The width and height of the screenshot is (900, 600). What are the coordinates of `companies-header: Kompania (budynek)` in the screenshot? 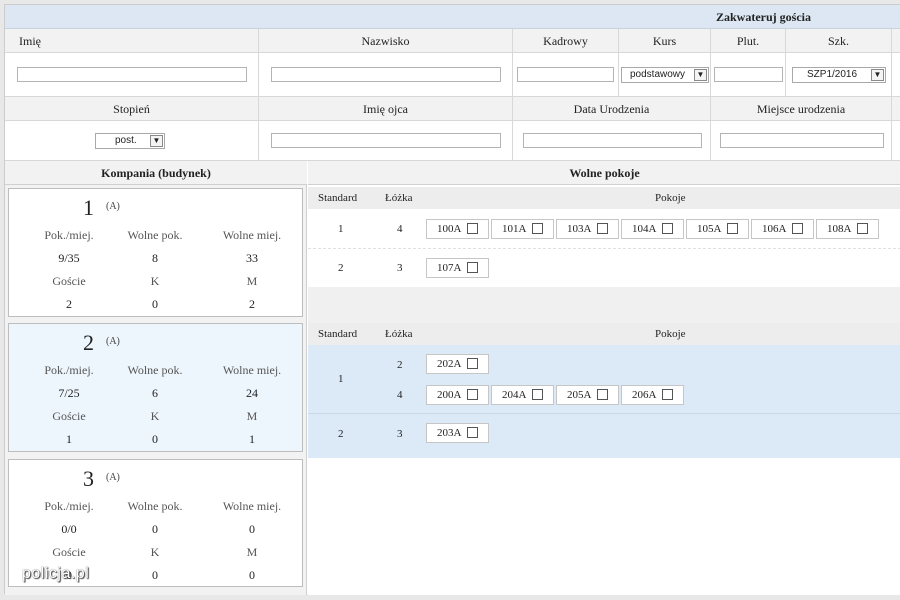 It's located at (156, 173).